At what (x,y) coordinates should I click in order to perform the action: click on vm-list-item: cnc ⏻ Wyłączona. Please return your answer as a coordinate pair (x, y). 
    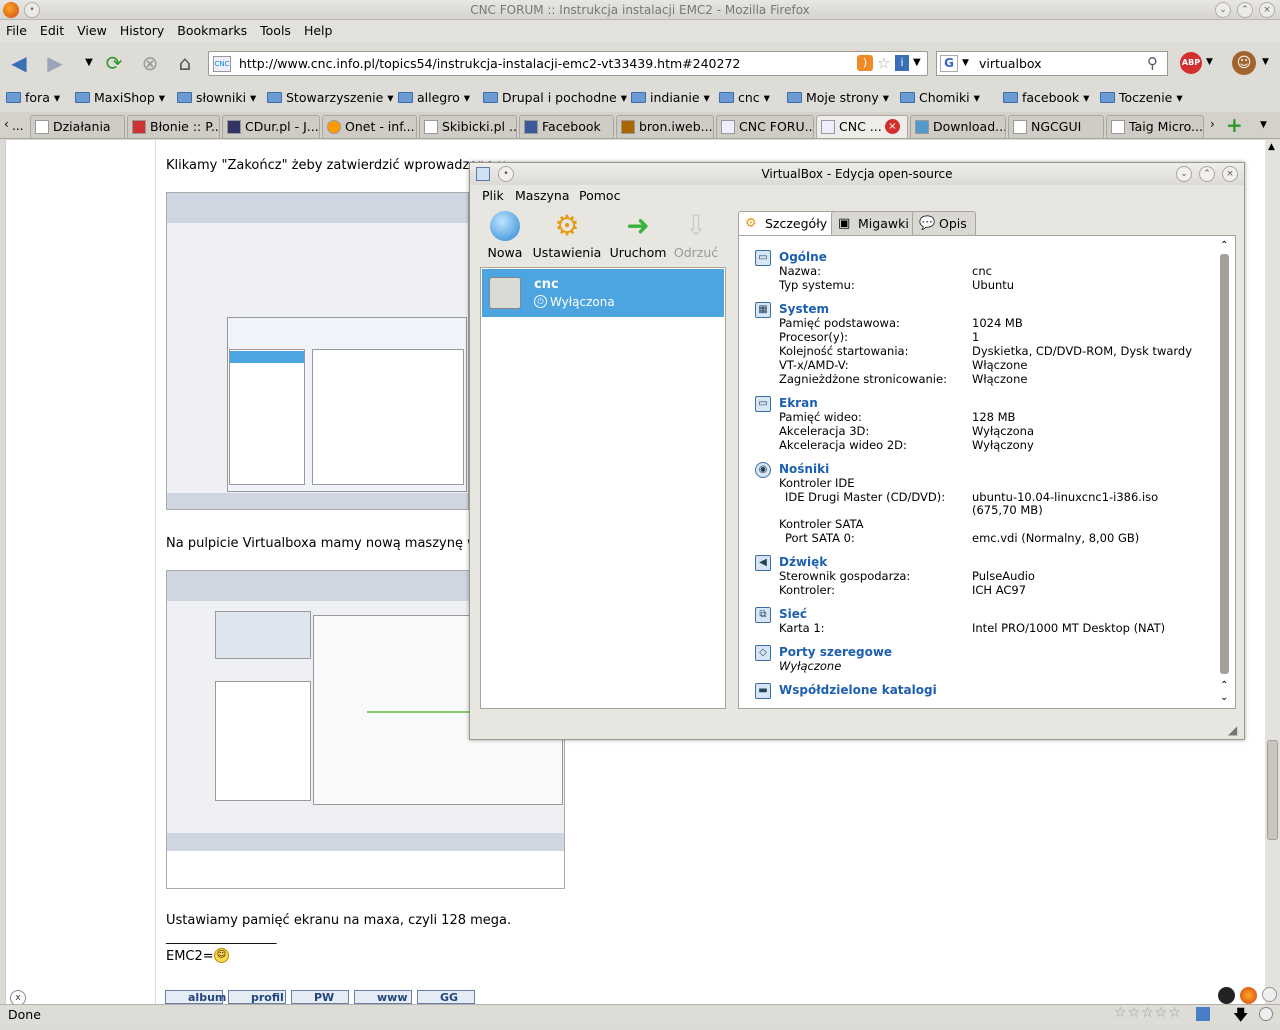
    Looking at the image, I should click on (603, 293).